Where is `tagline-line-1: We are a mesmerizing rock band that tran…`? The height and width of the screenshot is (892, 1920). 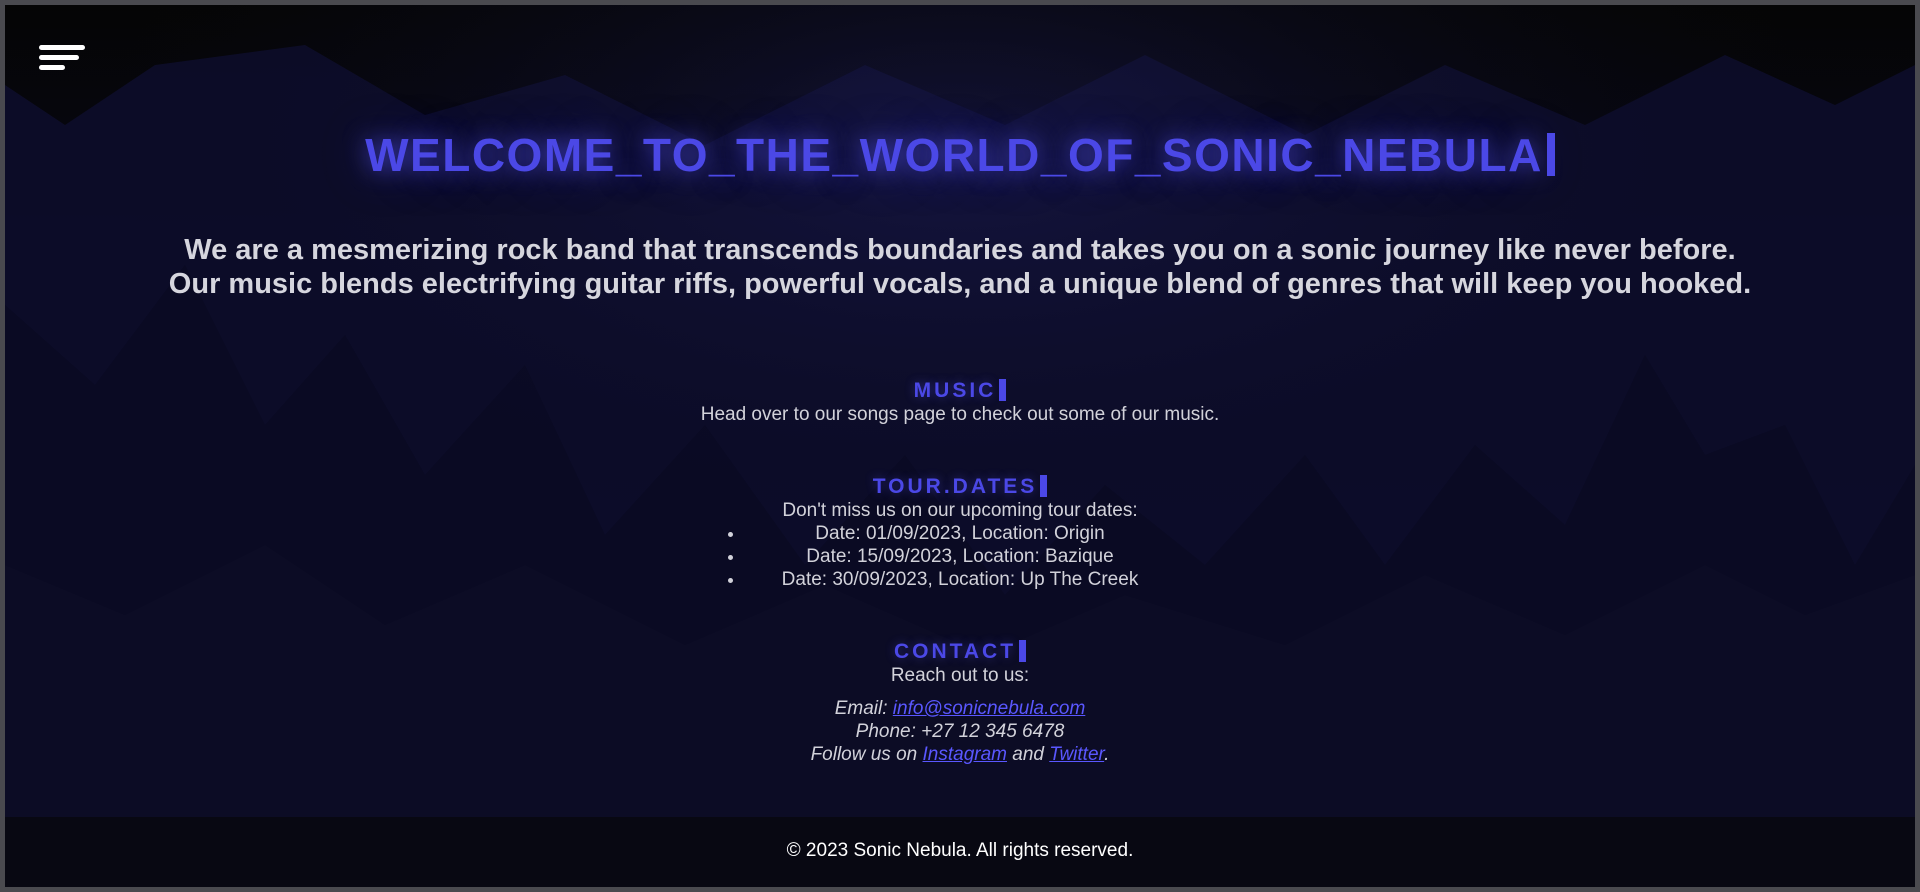
tagline-line-1: We are a mesmerizing rock band that tran… is located at coordinates (960, 250).